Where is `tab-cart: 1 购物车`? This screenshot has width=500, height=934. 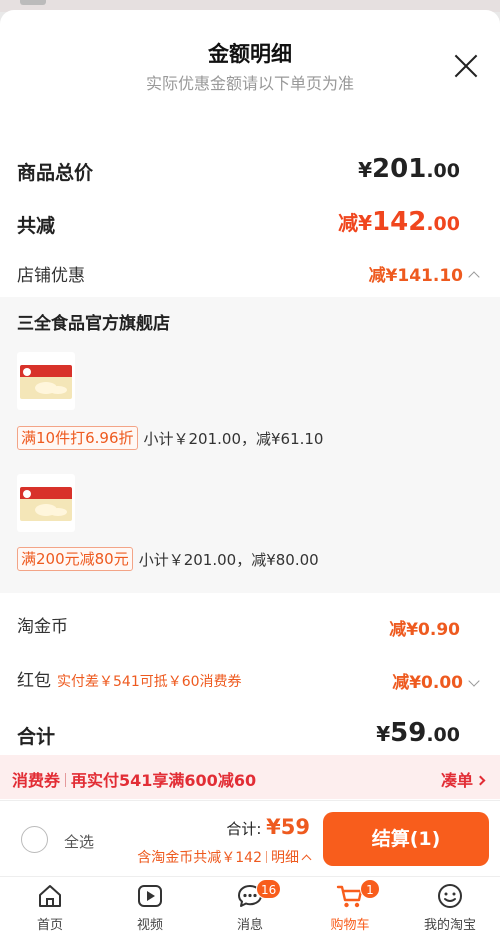
tab-cart: 1 购物车 is located at coordinates (350, 905).